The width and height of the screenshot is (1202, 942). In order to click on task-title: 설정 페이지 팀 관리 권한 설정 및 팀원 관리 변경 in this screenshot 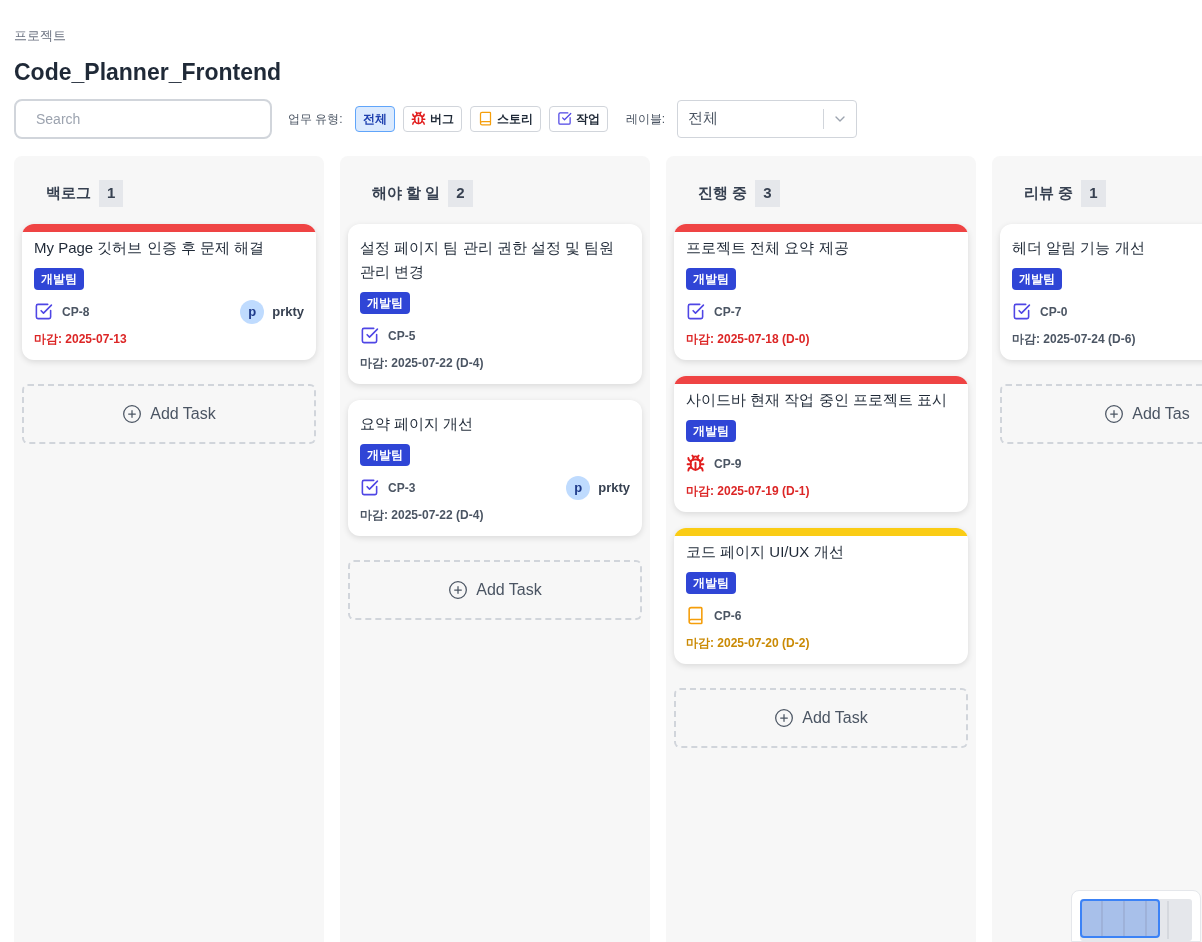, I will do `click(488, 259)`.